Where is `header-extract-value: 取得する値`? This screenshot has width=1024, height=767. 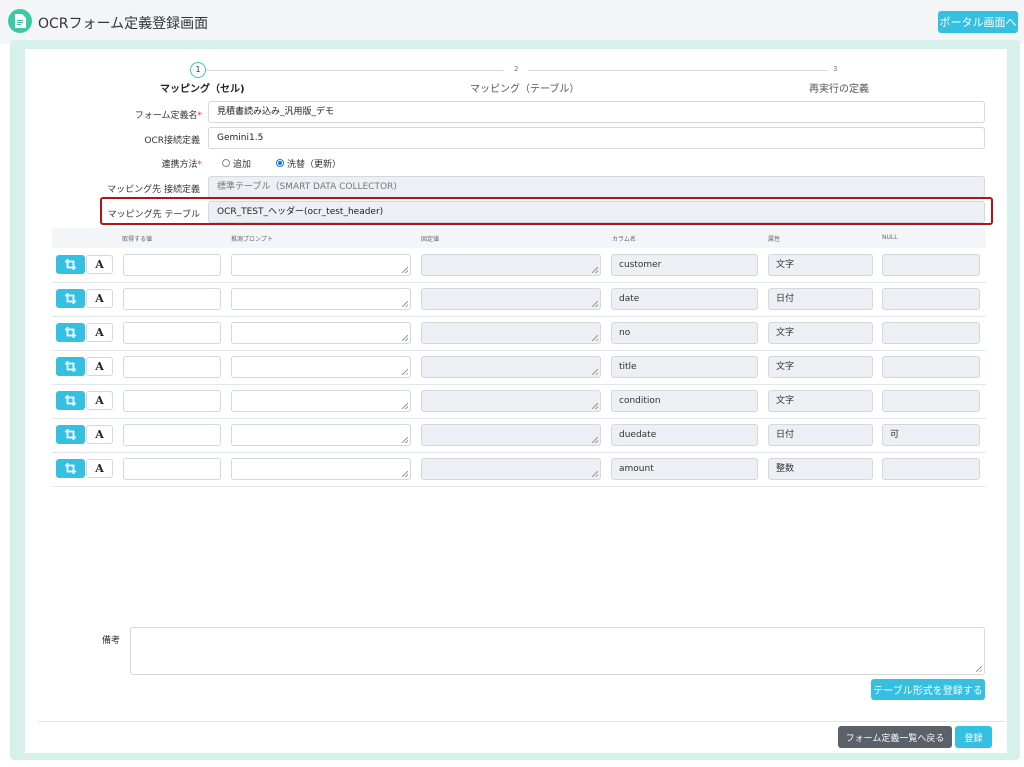
header-extract-value: 取得する値 is located at coordinates (137, 239).